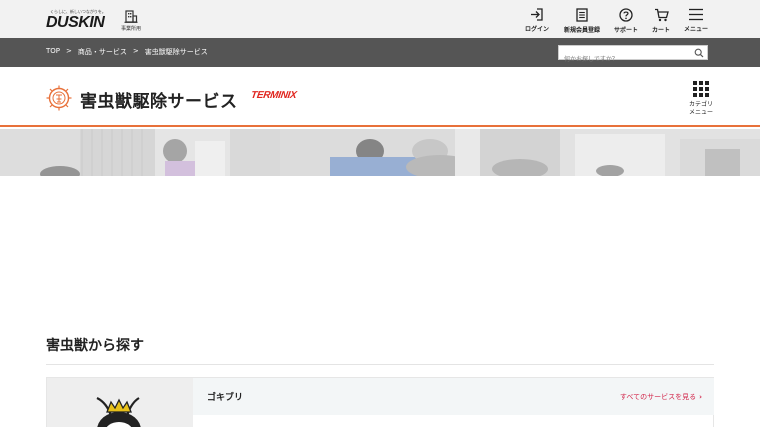  Describe the element at coordinates (581, 30) in the screenshot. I see `register-label: 新規会員登録` at that location.